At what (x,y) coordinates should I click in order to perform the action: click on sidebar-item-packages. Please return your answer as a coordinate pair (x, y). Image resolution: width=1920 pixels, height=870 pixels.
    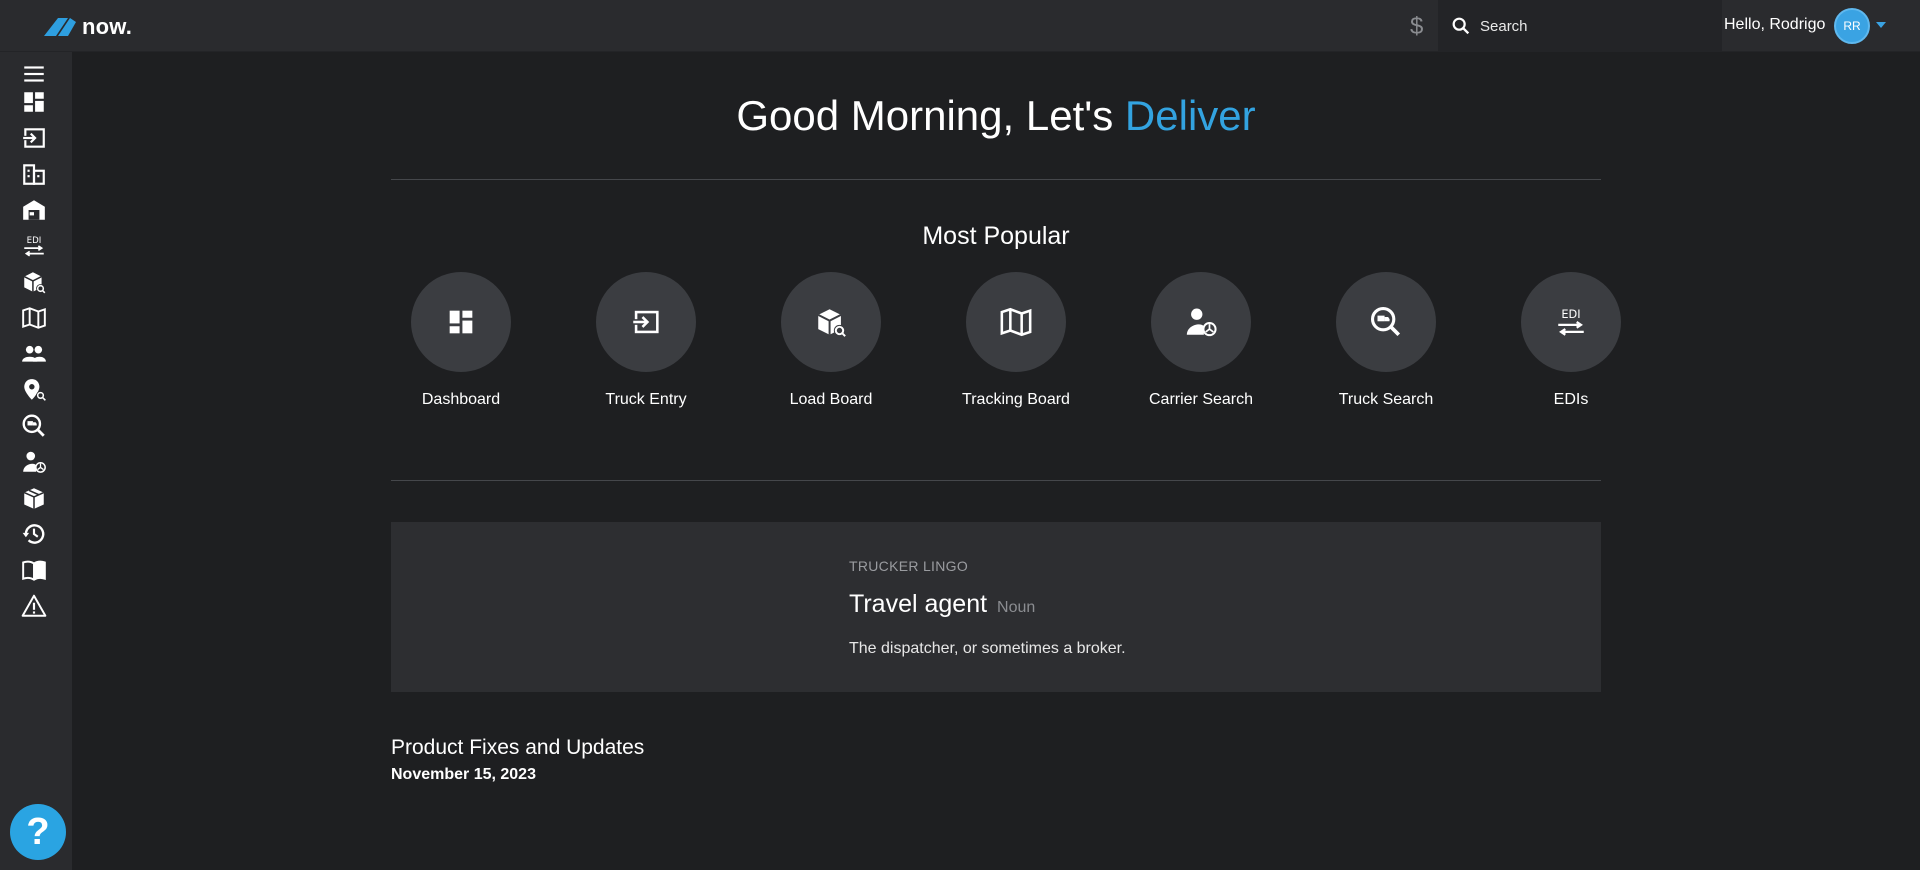
    Looking at the image, I should click on (34, 498).